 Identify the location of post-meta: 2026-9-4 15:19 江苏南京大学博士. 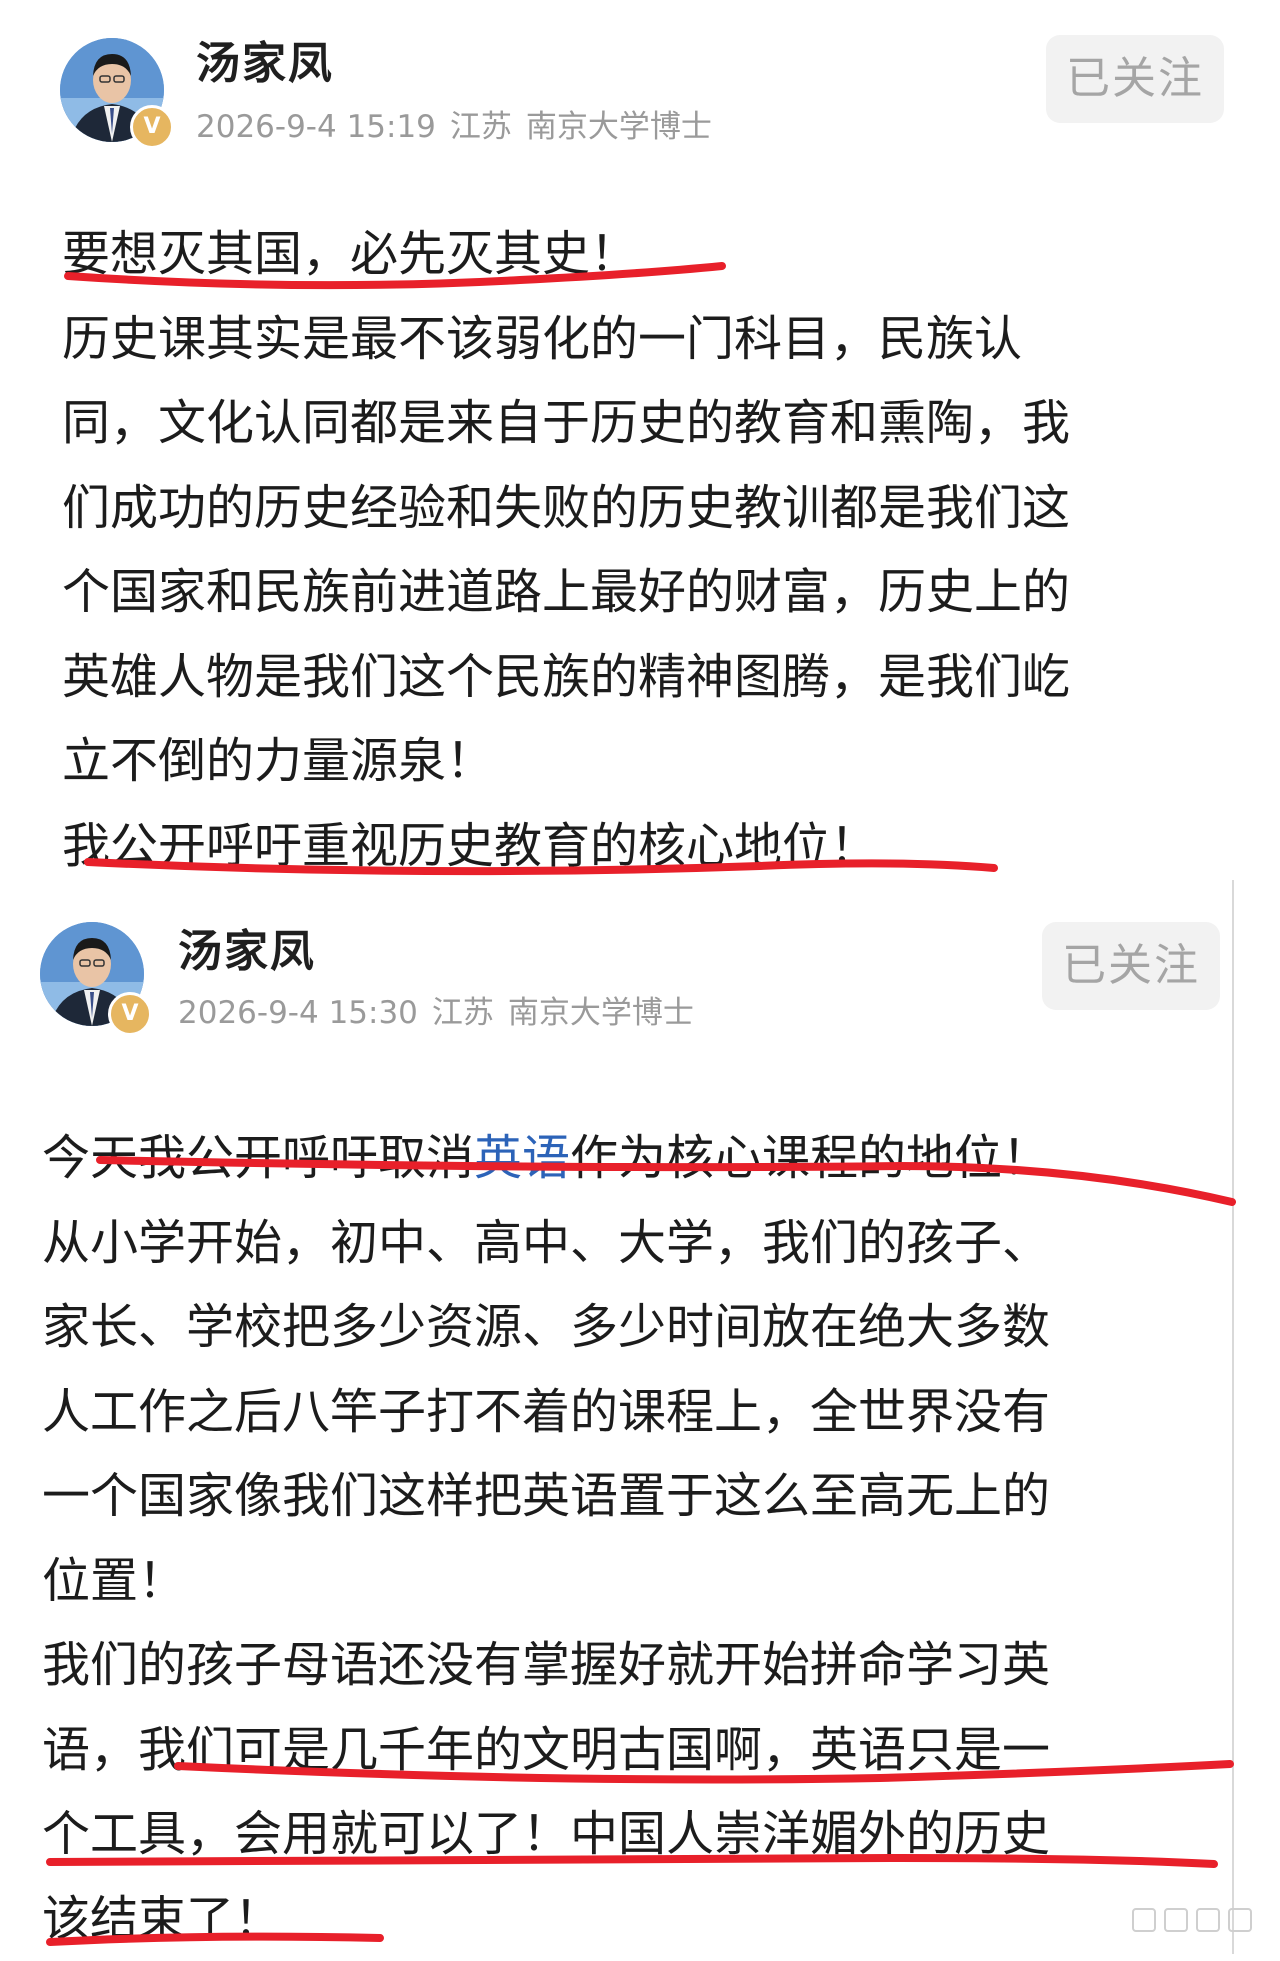
(461, 127).